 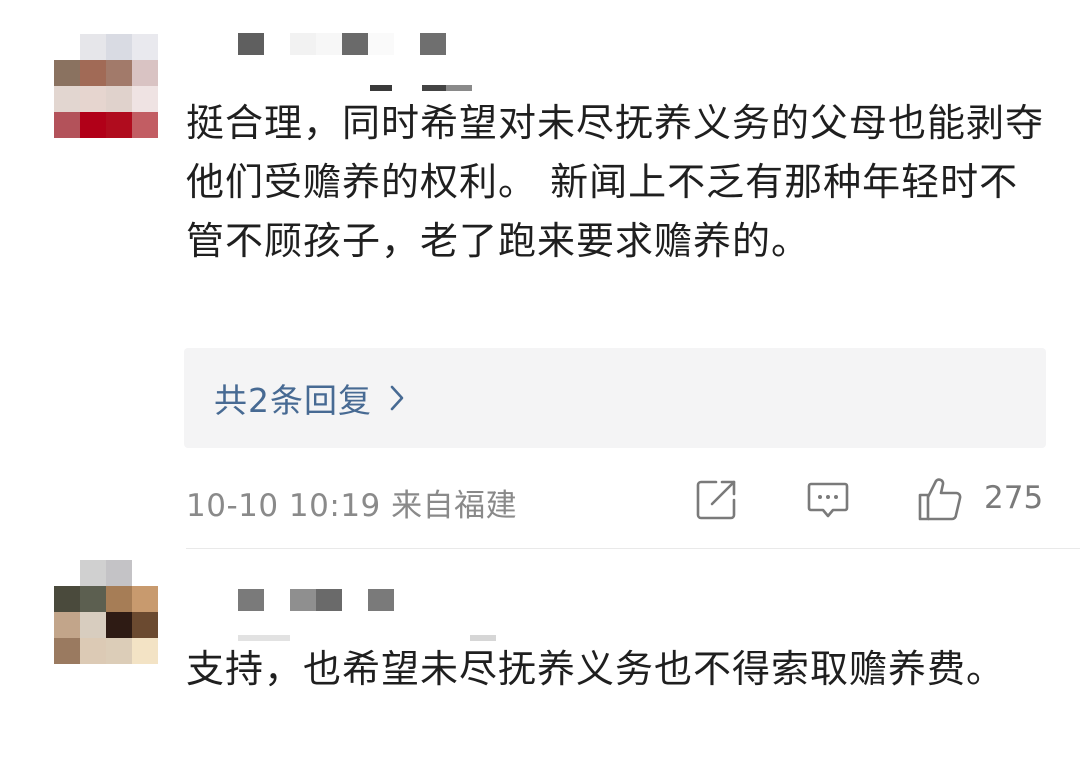 What do you see at coordinates (716, 500) in the screenshot?
I see `share-edit-icon` at bounding box center [716, 500].